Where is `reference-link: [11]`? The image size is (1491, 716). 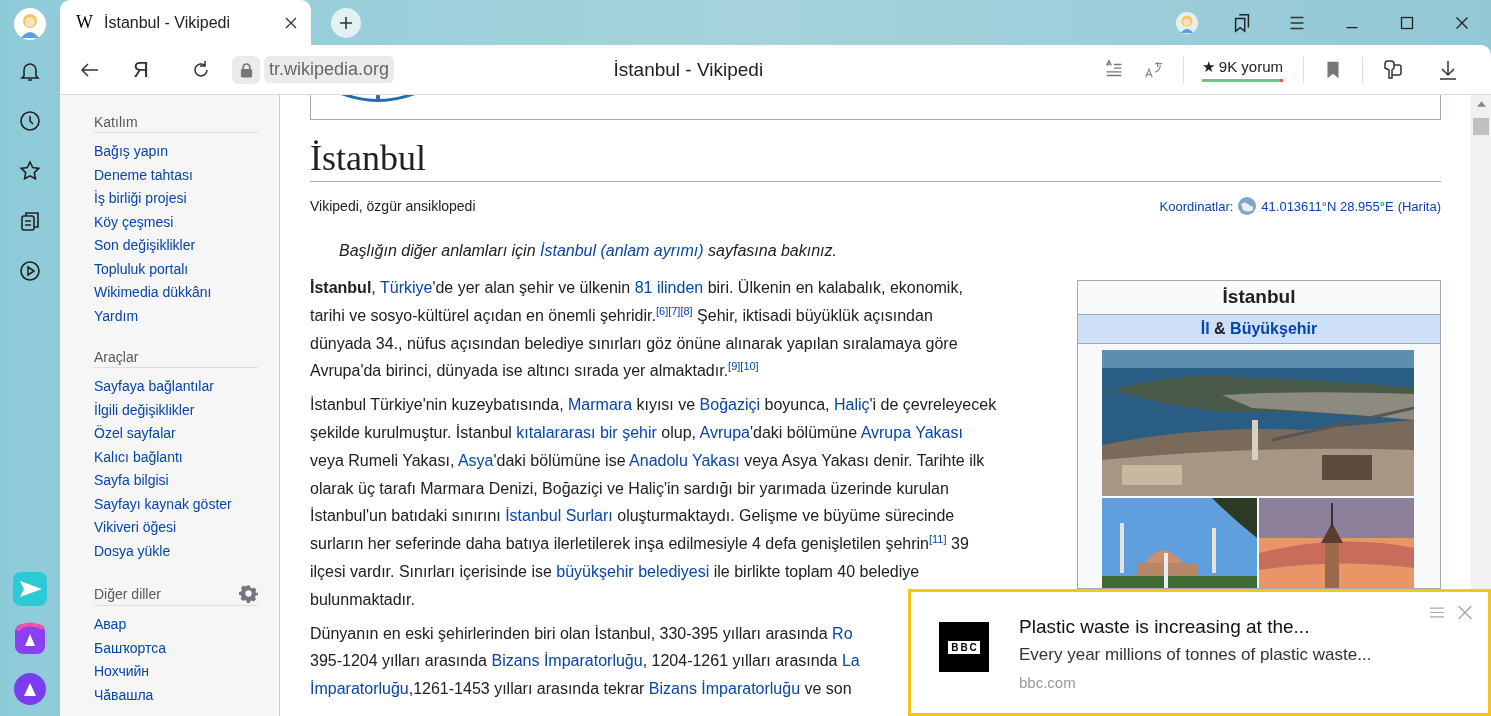
reference-link: [11] is located at coordinates (938, 538).